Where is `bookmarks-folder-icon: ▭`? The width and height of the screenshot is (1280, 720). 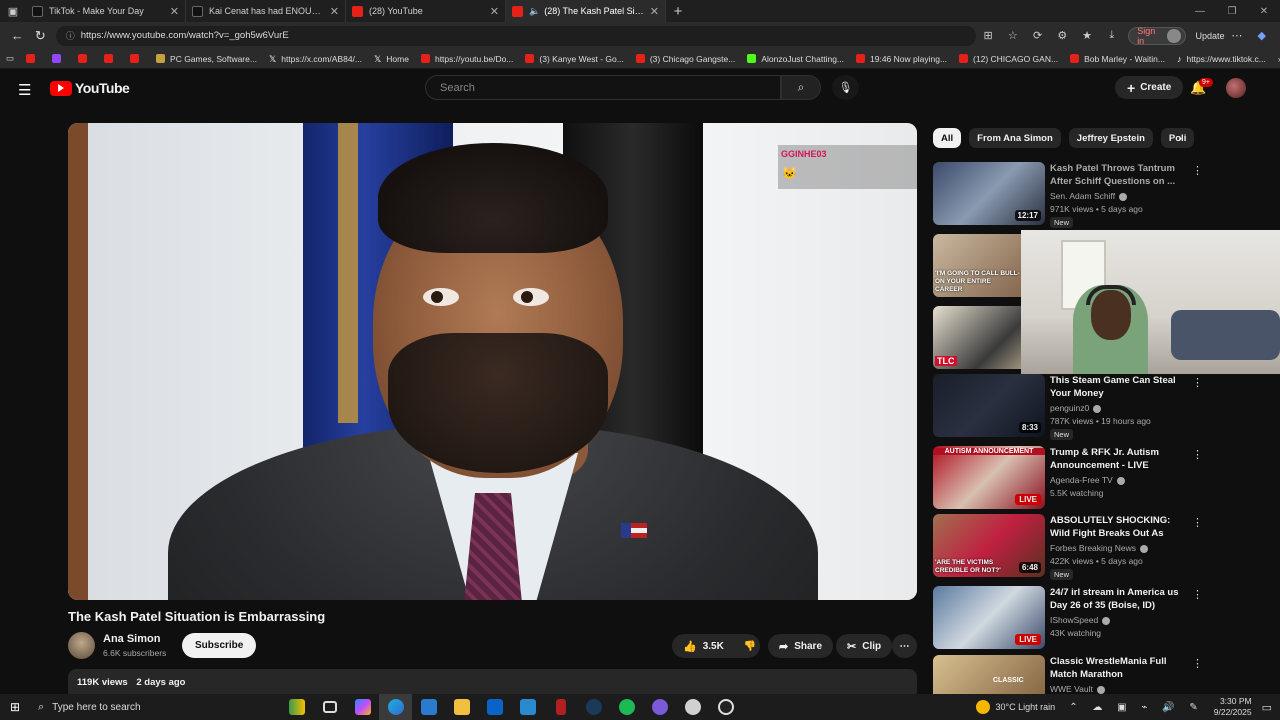 bookmarks-folder-icon: ▭ is located at coordinates (10, 58).